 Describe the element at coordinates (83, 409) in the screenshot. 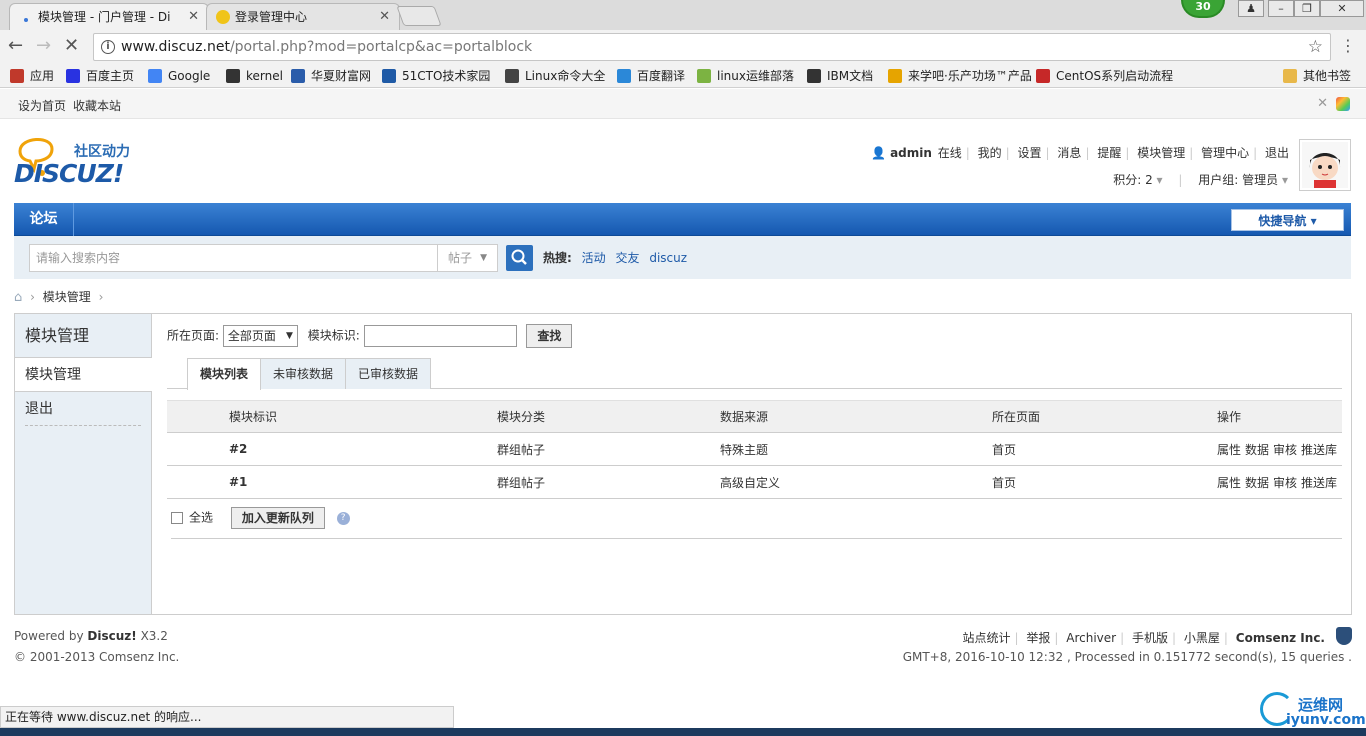

I see `sidebar-item-logout: 退出` at that location.